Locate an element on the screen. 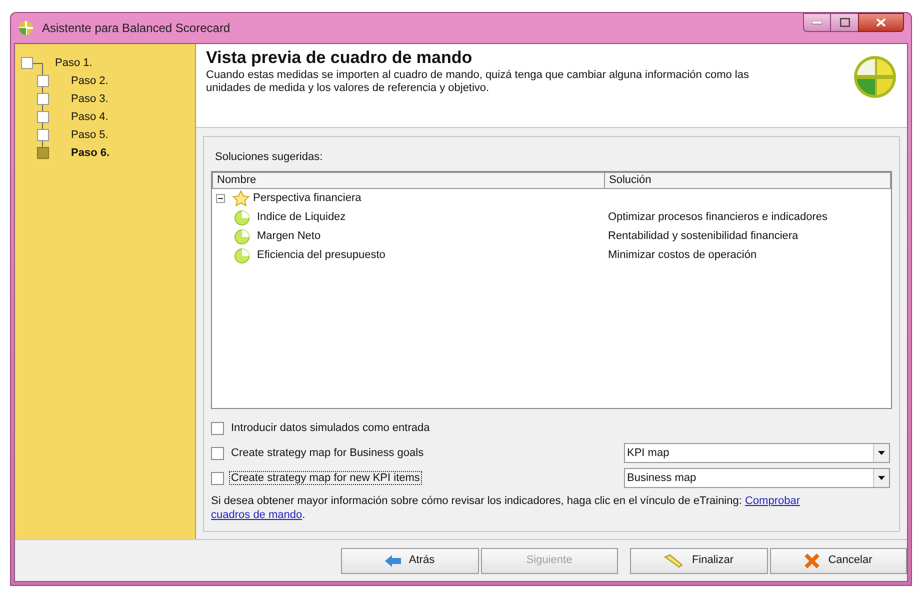 The width and height of the screenshot is (915, 590). solution-text: Optimizar procesos financieros e indicadores is located at coordinates (717, 218).